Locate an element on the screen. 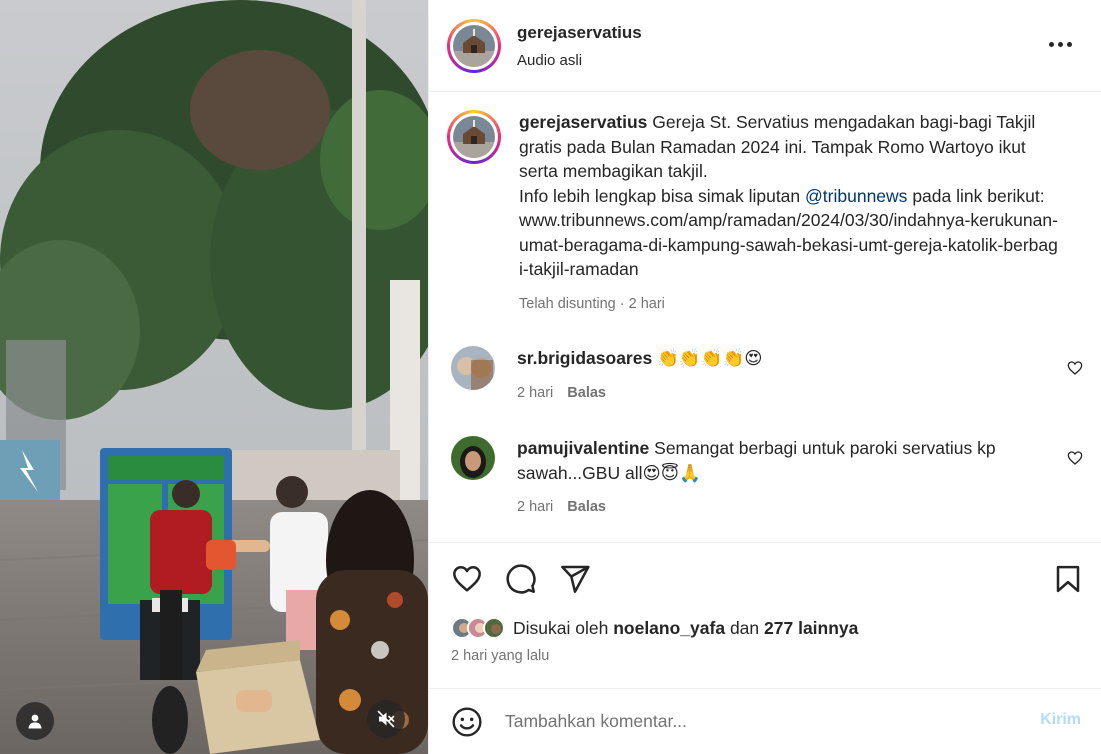  mute-toggle-button is located at coordinates (386, 719).